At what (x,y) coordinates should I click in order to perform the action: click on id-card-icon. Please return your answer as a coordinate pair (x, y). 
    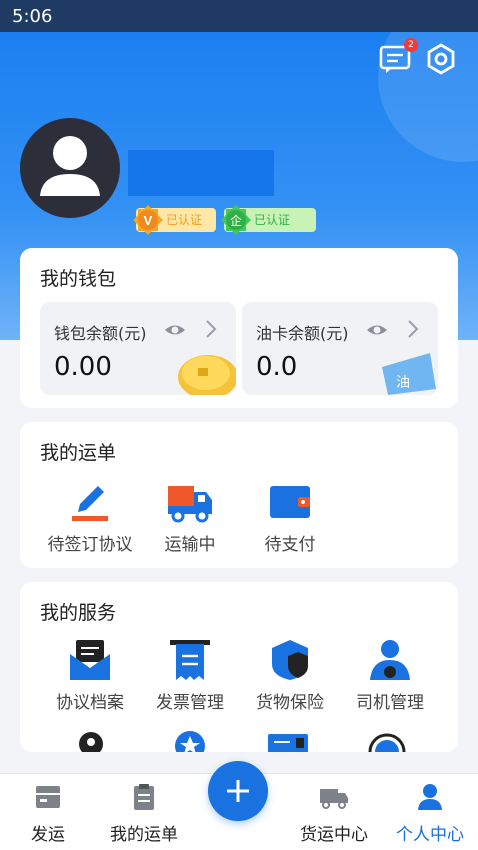
    Looking at the image, I should click on (288, 742).